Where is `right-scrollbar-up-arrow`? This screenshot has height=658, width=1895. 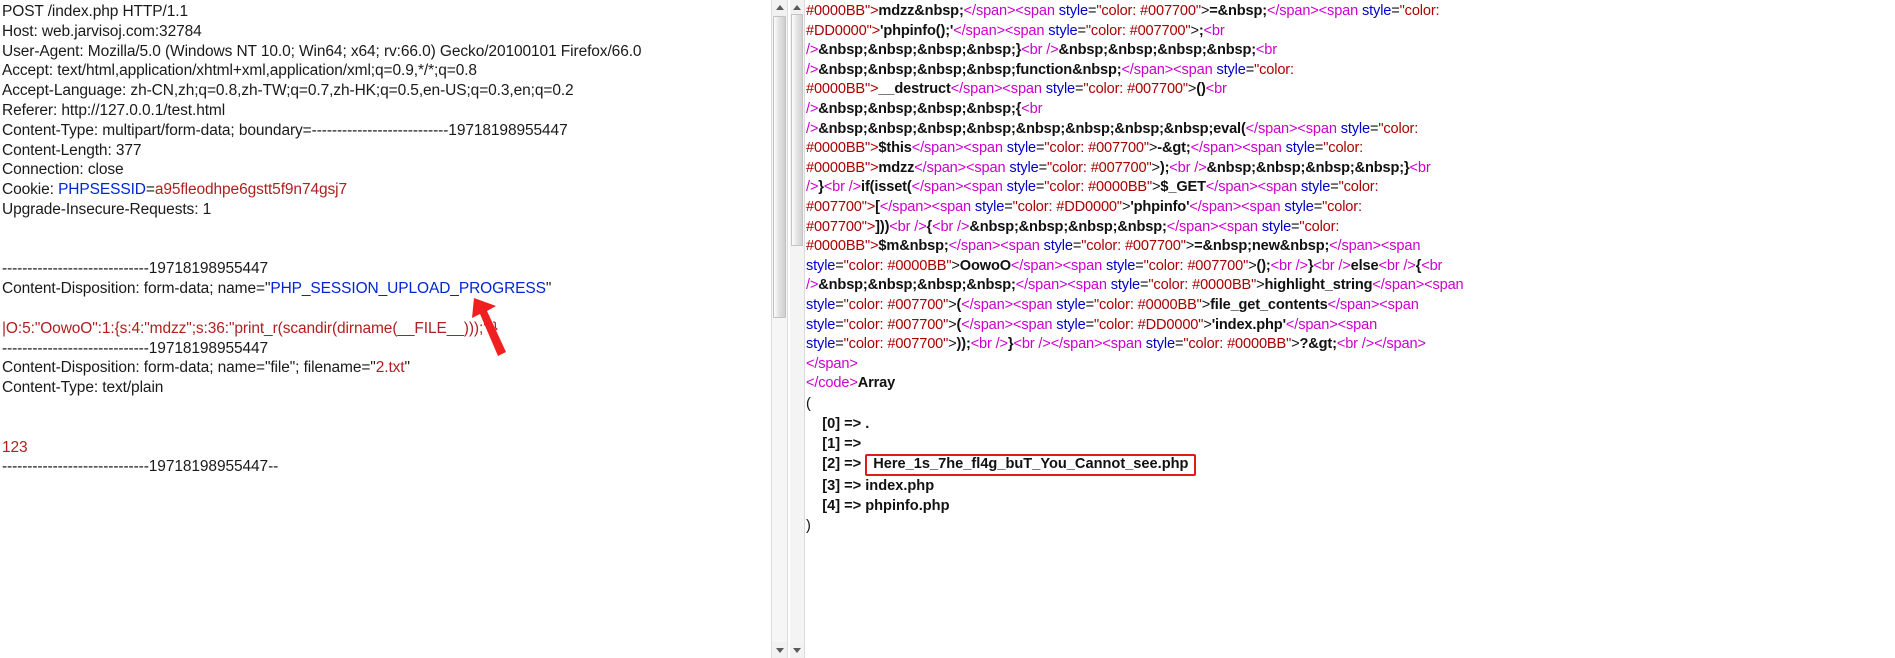
right-scrollbar-up-arrow is located at coordinates (797, 7).